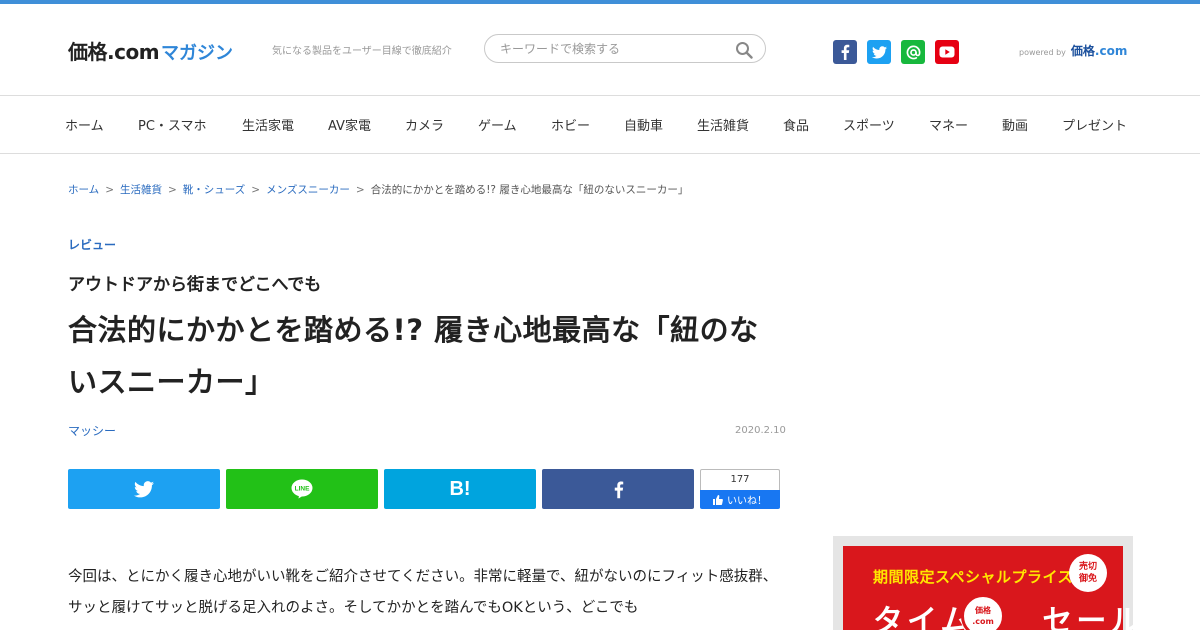 The image size is (1200, 630). What do you see at coordinates (988, 588) in the screenshot?
I see `ad-banner-inner: 期間限定スペシャルプライス 売切 御免 タイム セール 価格 .com` at bounding box center [988, 588].